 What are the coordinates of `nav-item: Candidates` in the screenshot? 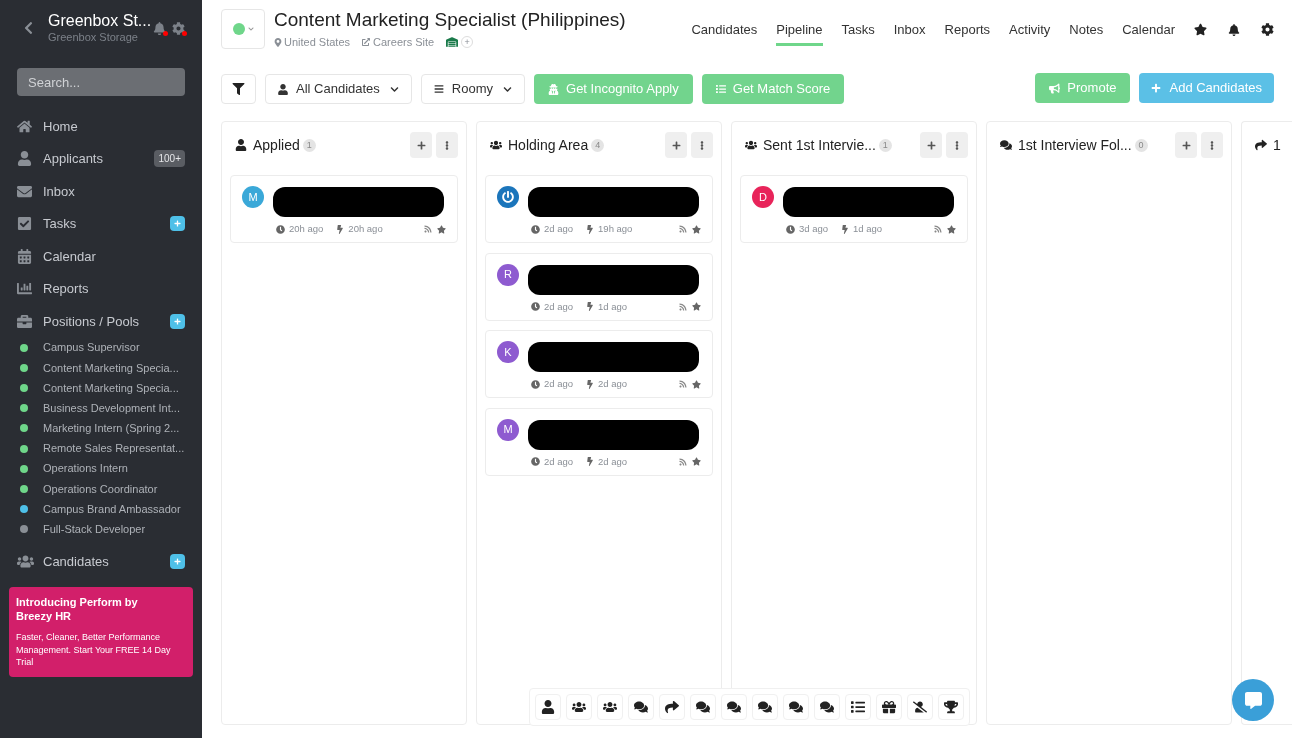 It's located at (101, 561).